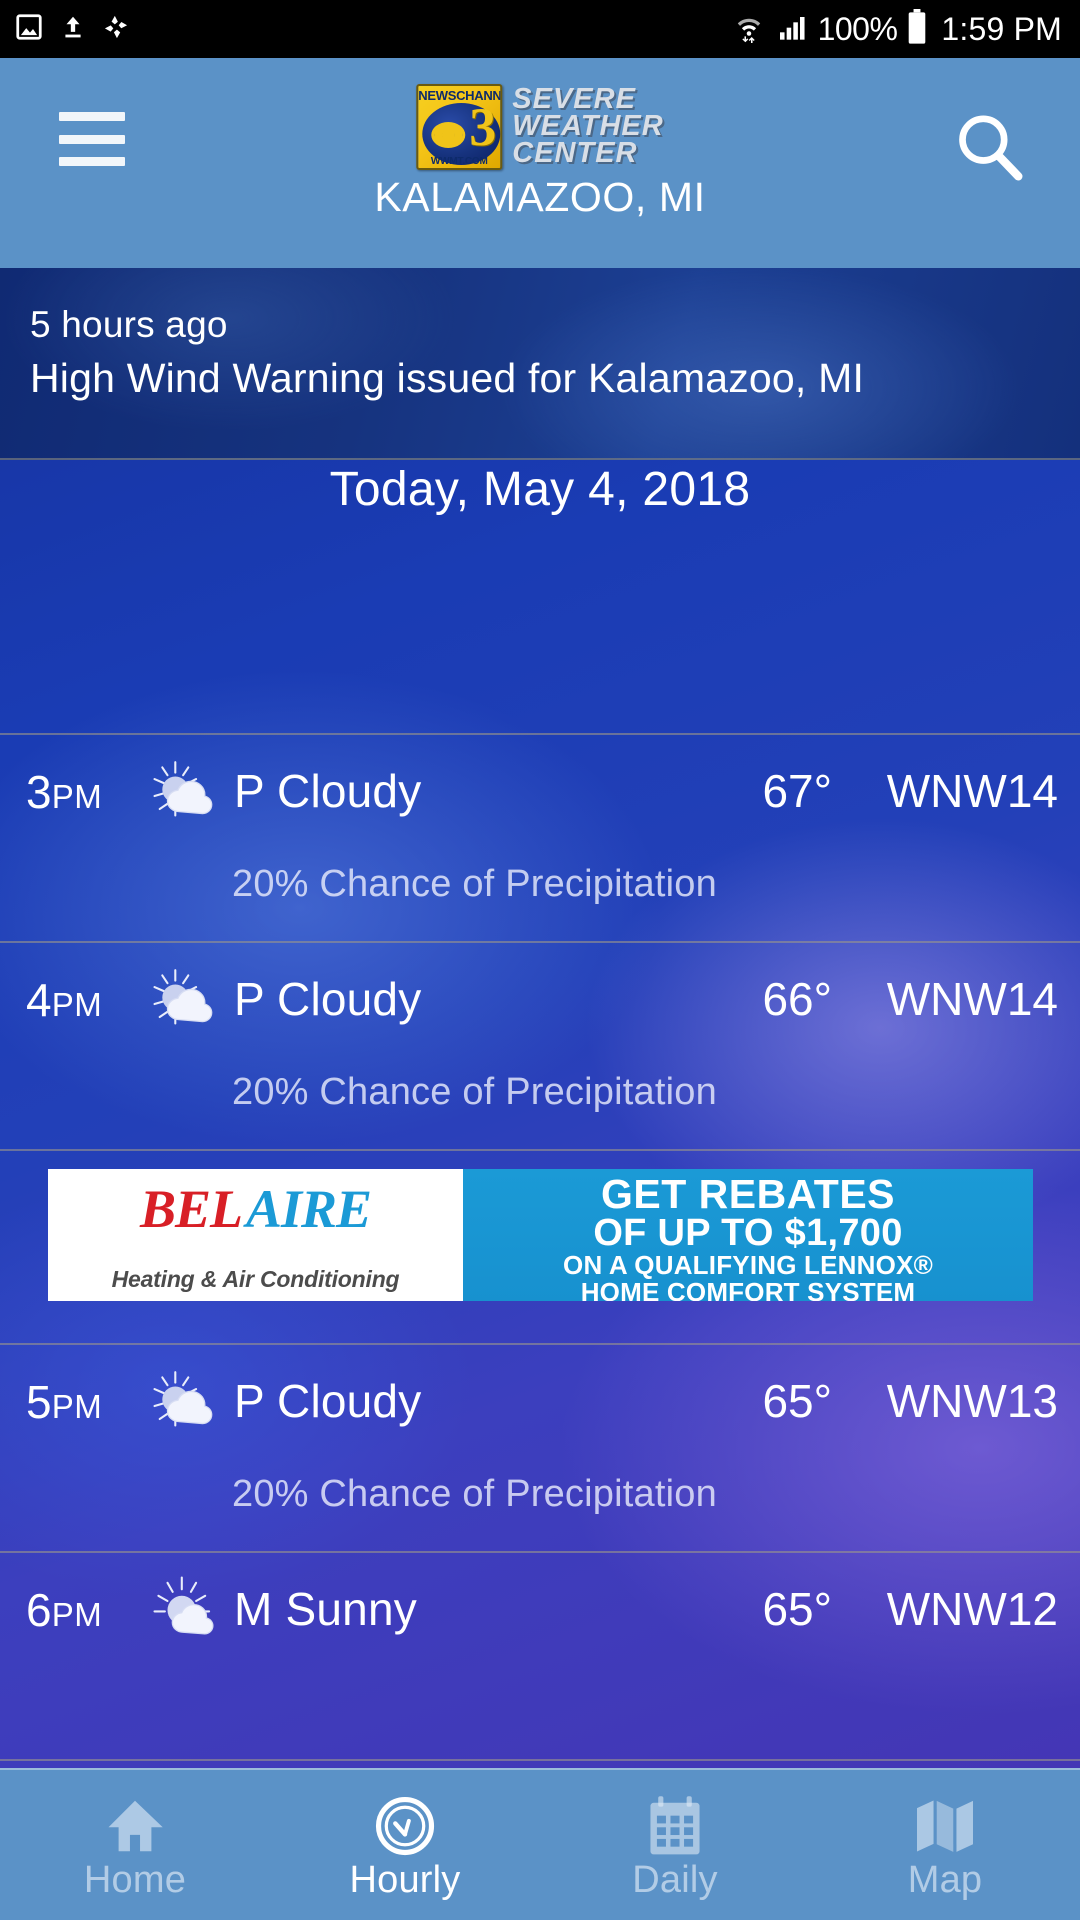 Image resolution: width=1080 pixels, height=1920 pixels. I want to click on clock-icon, so click(405, 1826).